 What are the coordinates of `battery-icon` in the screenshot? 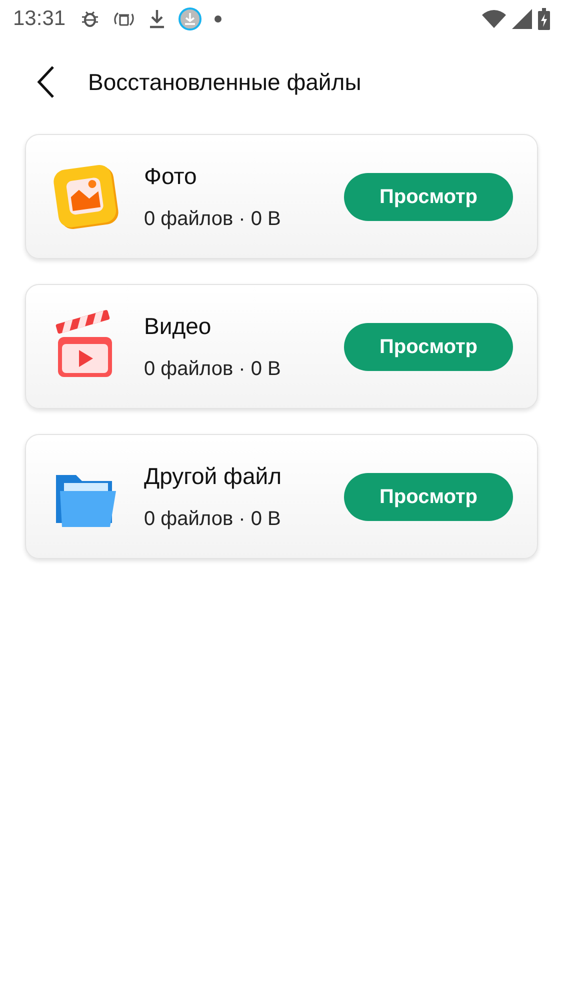 It's located at (544, 19).